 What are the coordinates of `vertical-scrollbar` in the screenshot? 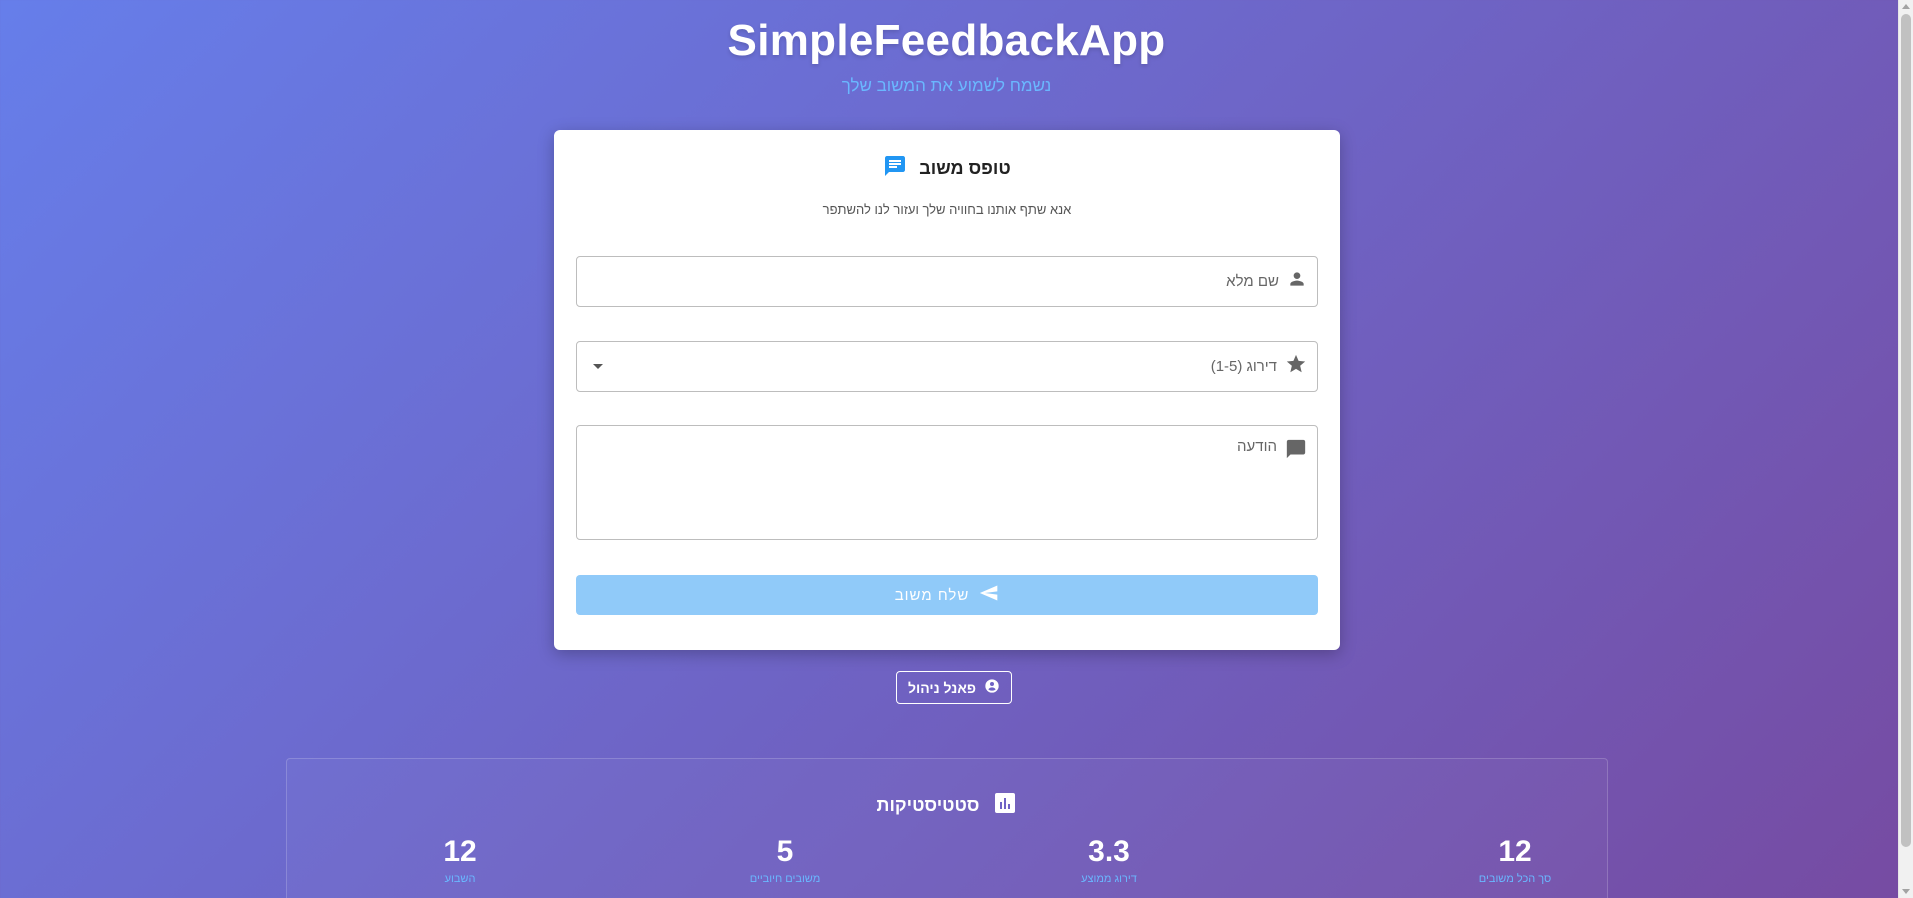 It's located at (1905, 449).